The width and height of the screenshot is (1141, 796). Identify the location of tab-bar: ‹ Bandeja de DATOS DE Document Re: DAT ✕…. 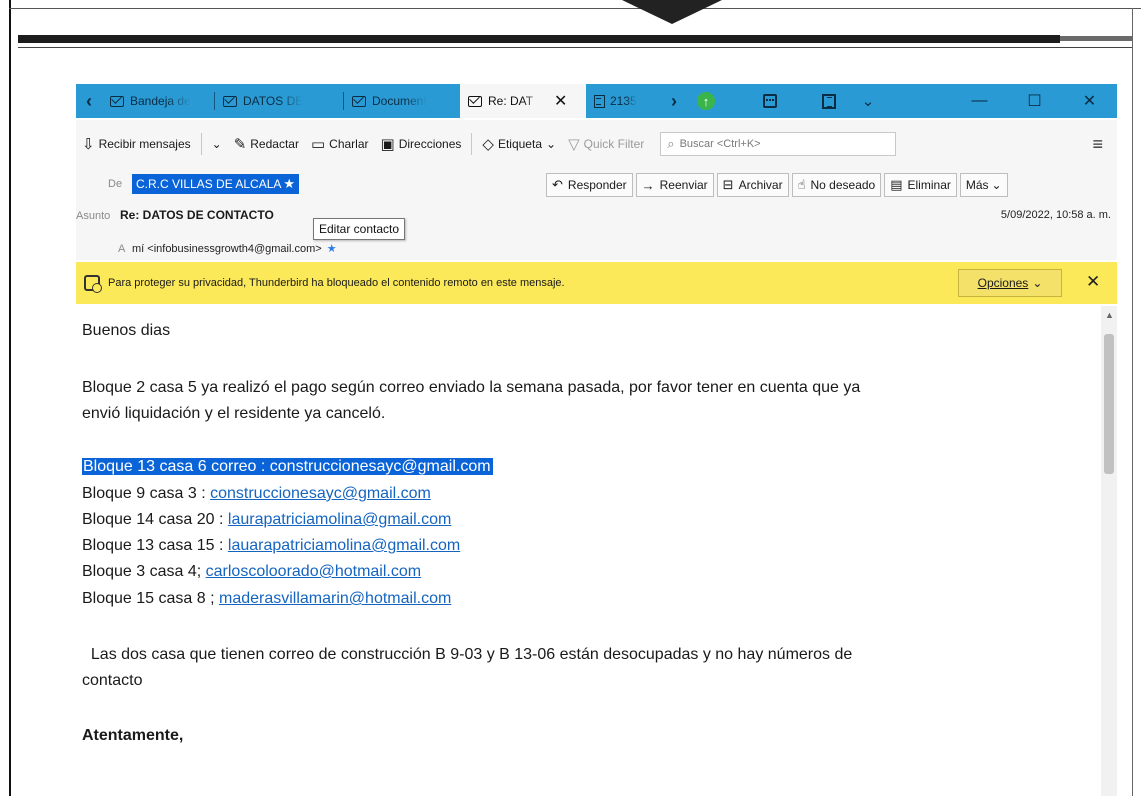
(596, 101).